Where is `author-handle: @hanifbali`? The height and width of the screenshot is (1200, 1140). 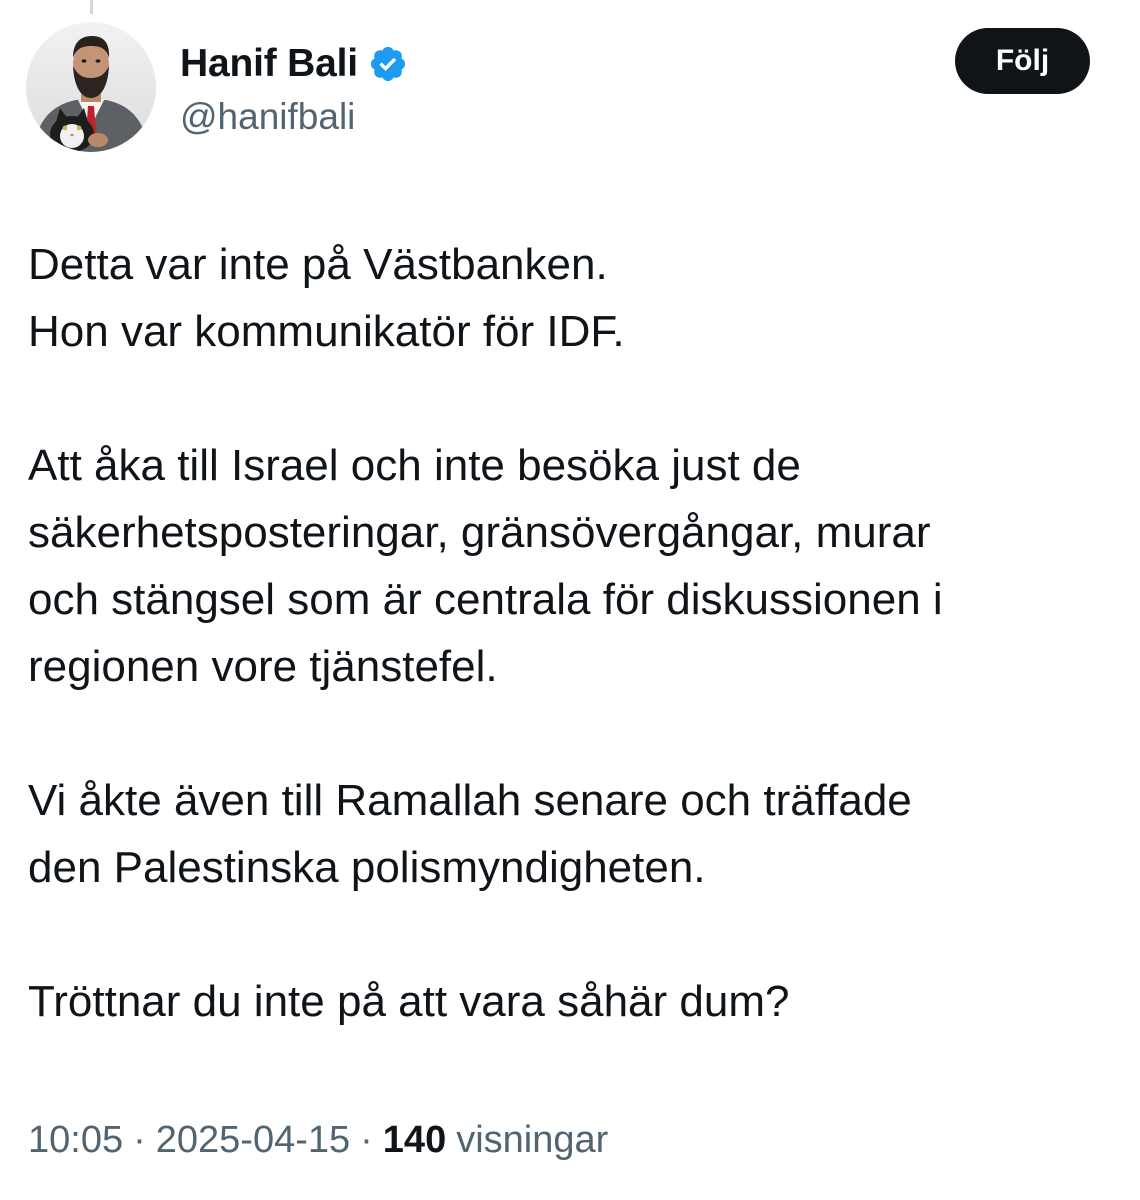
author-handle: @hanifbali is located at coordinates (267, 117).